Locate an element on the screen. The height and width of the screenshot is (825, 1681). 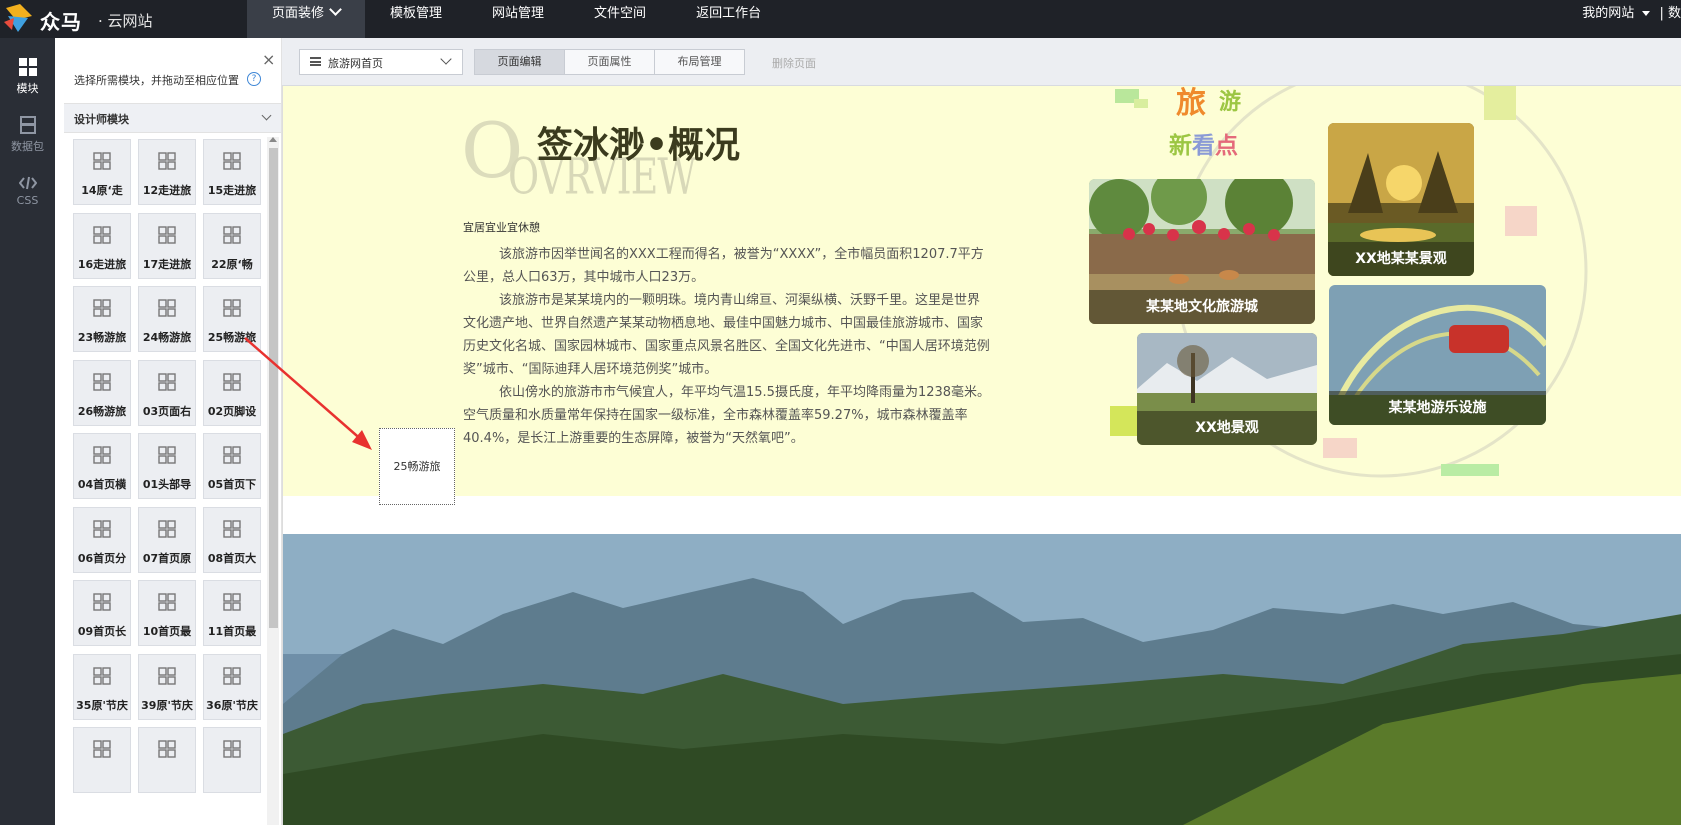
module-tile: 12走进旅 is located at coordinates (167, 172).